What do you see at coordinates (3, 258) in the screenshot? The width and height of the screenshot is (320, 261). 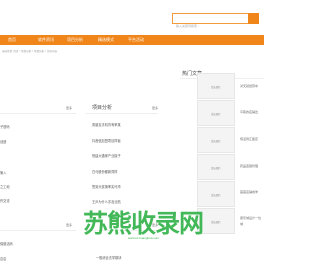 I see `list-item: 嘉店` at bounding box center [3, 258].